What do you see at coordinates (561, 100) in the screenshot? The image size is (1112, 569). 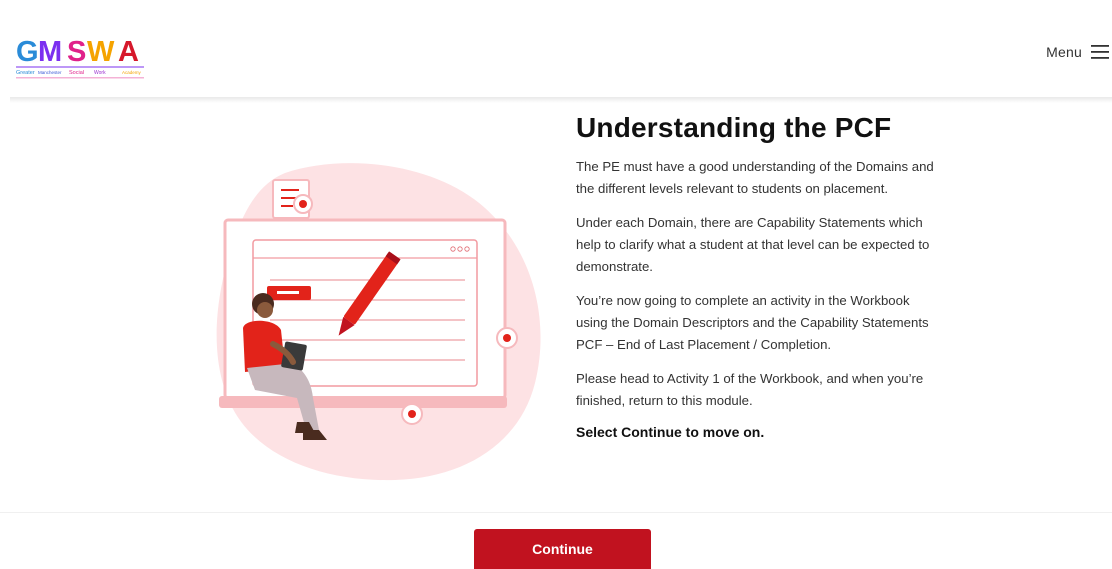 I see `header-shadow` at bounding box center [561, 100].